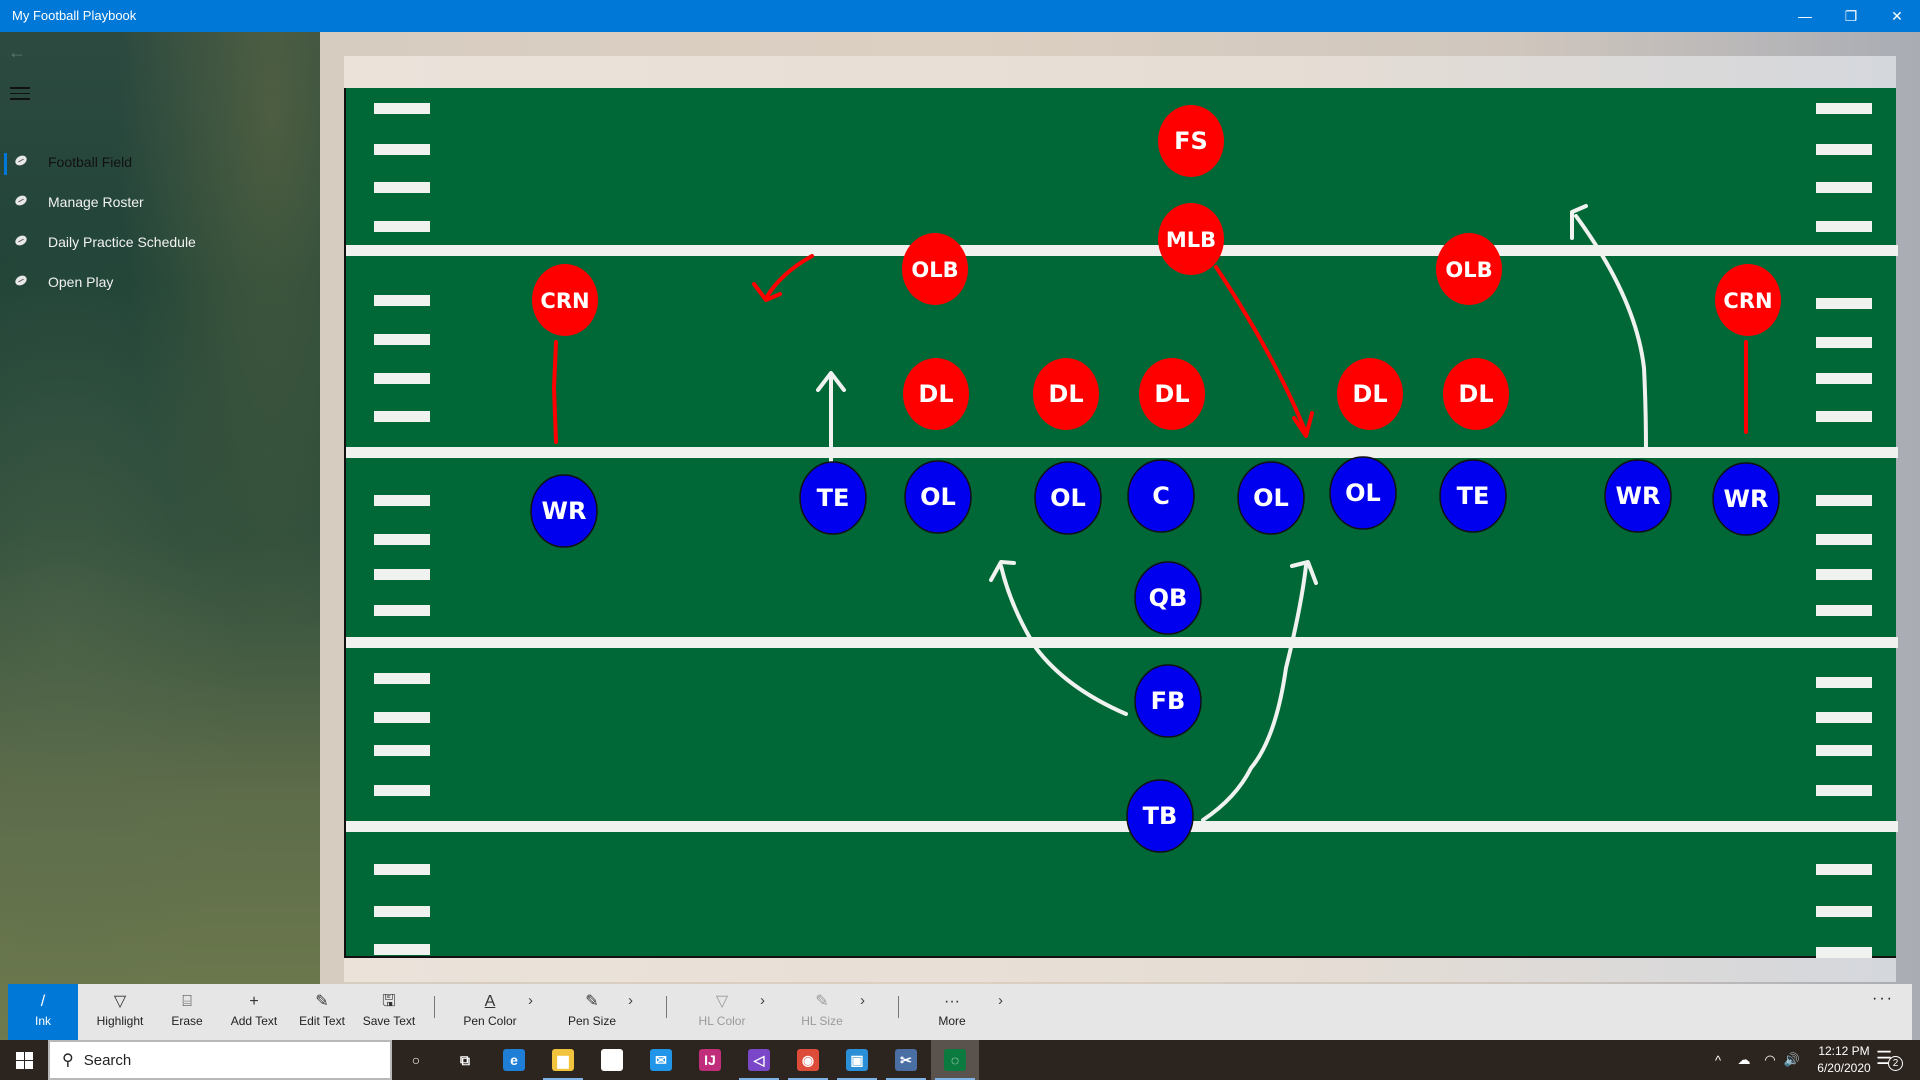 The width and height of the screenshot is (1920, 1080). I want to click on separator, so click(898, 1007).